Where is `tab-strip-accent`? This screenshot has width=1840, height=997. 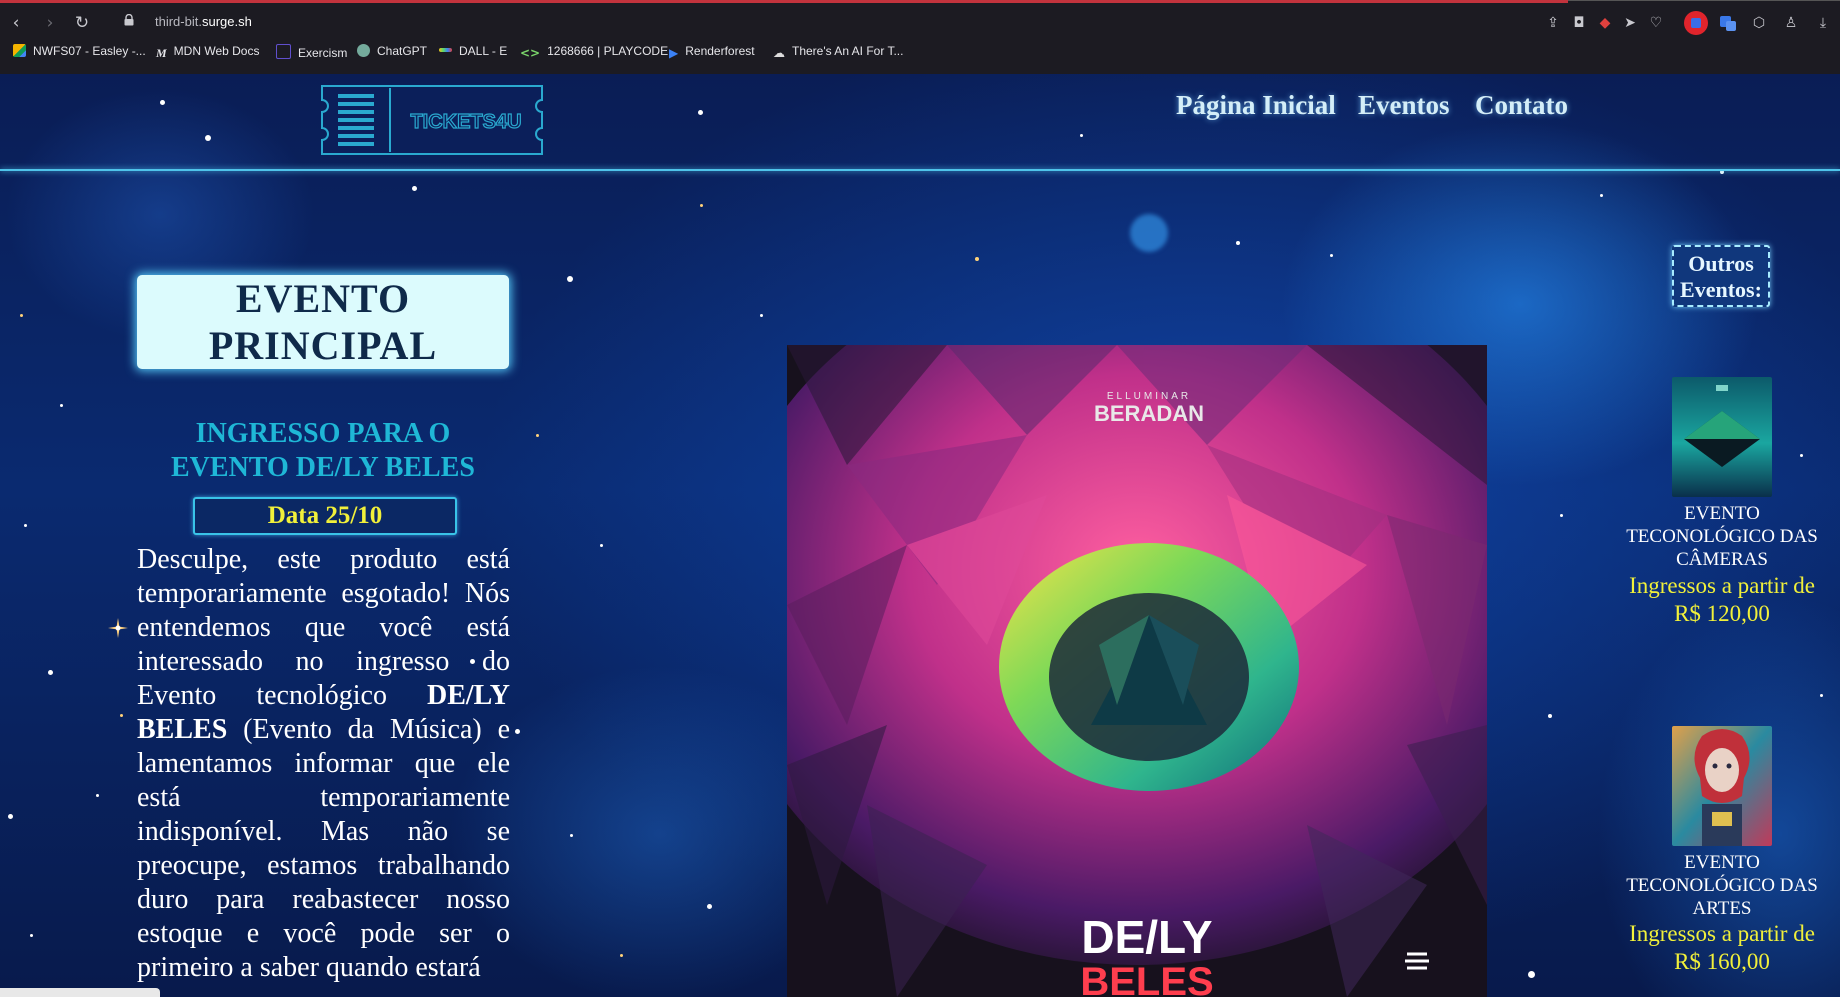 tab-strip-accent is located at coordinates (784, 1).